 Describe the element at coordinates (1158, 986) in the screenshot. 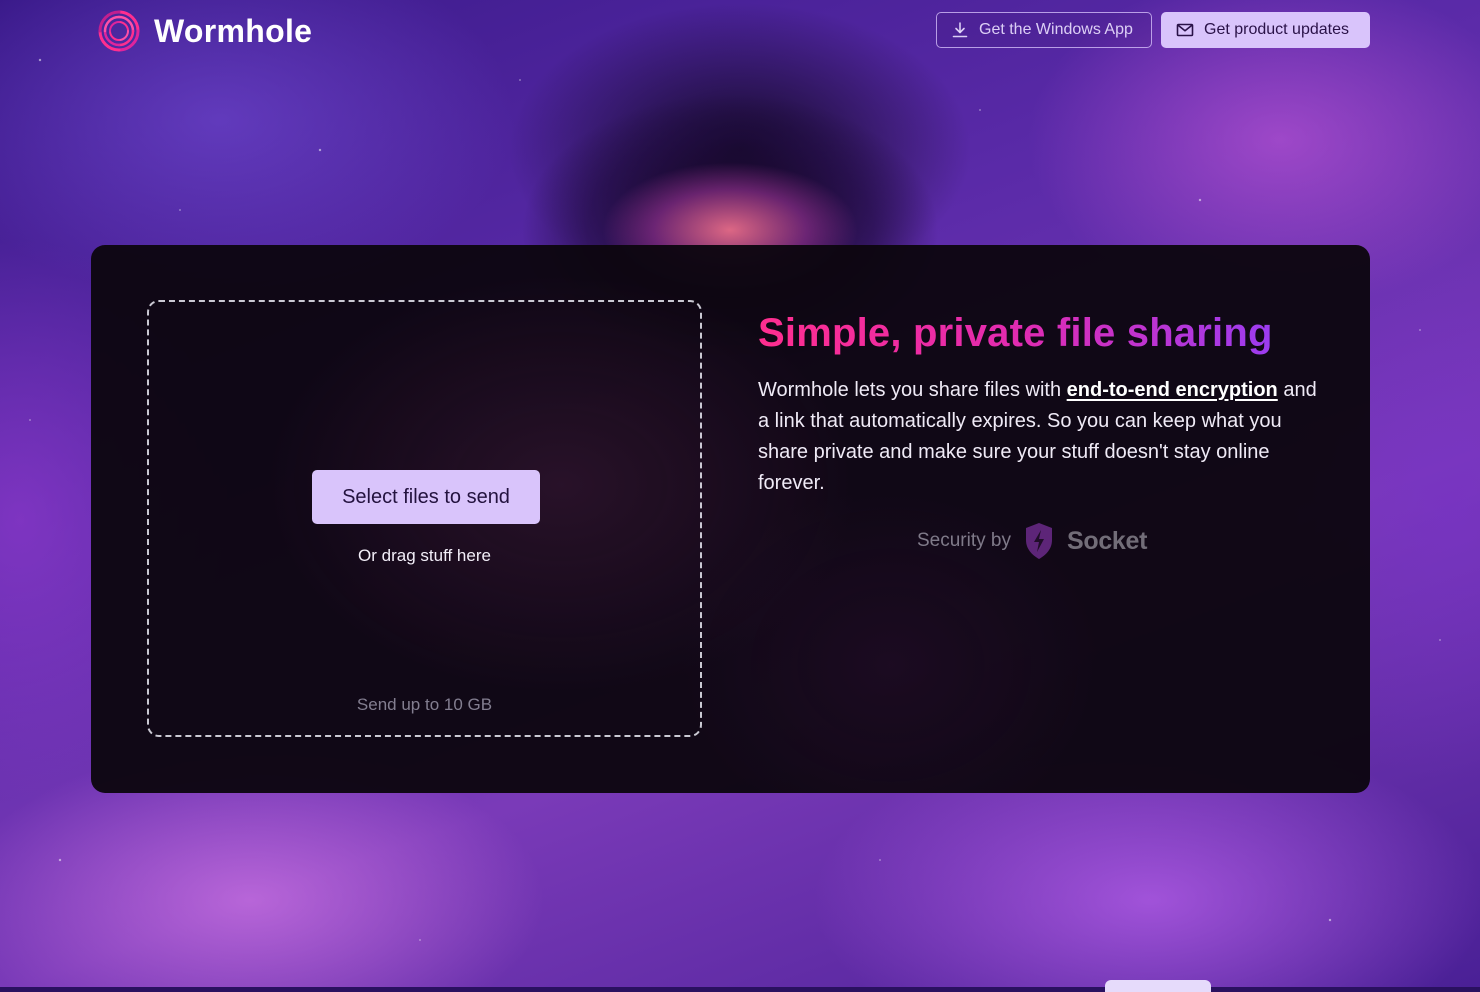

I see `bottom-tab-handle` at that location.